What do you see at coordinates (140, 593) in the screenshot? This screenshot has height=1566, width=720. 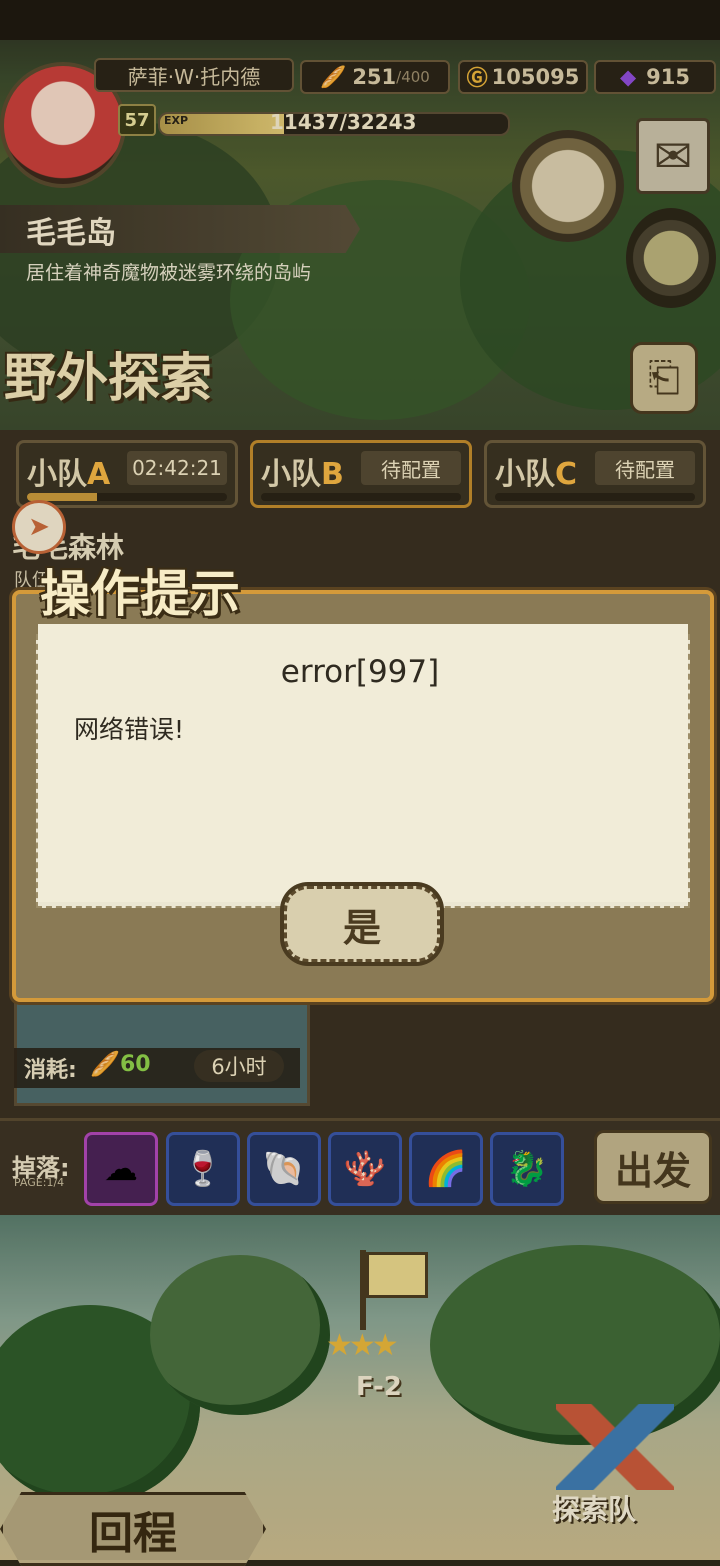 I see `dialog-title: 操作提示` at bounding box center [140, 593].